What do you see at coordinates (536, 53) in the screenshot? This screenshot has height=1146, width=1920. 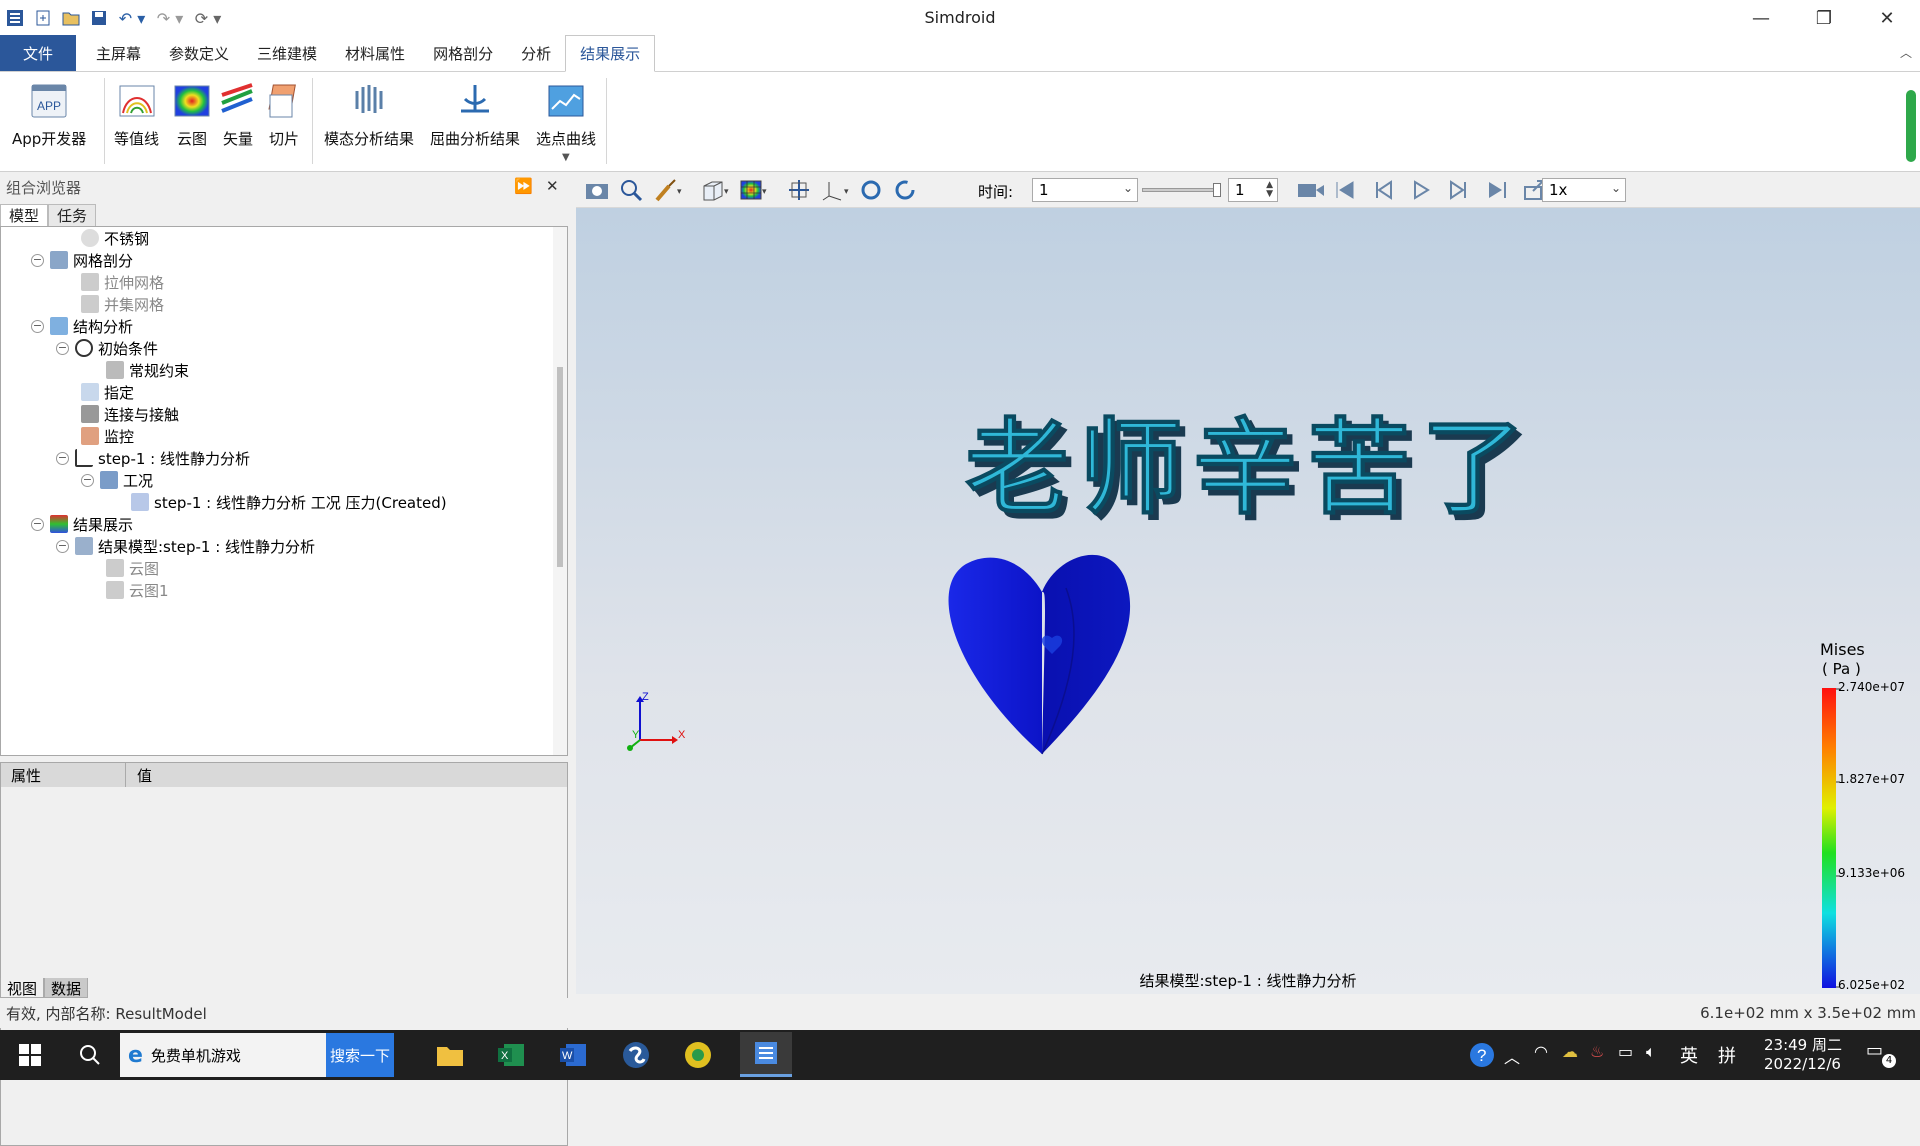 I see `tab-analysis: 分析` at bounding box center [536, 53].